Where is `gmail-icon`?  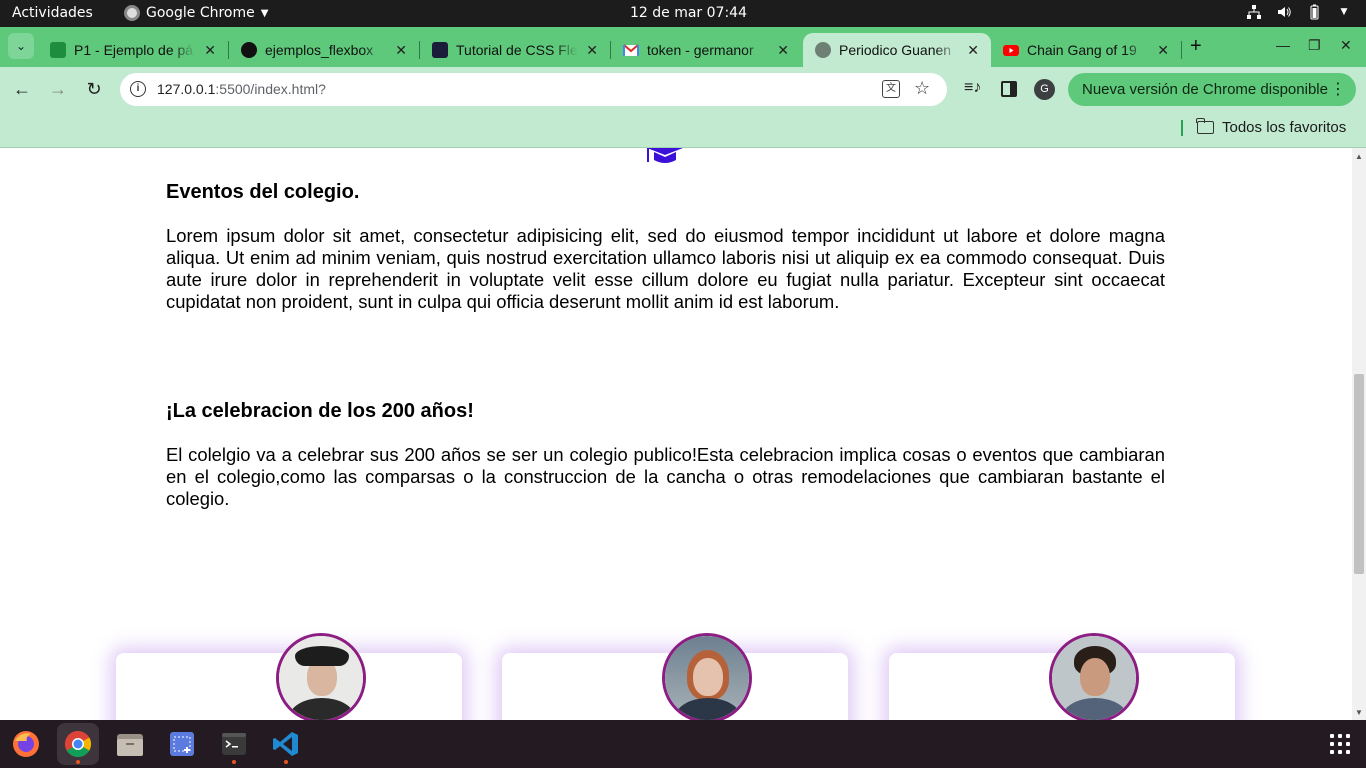
gmail-icon is located at coordinates (631, 50).